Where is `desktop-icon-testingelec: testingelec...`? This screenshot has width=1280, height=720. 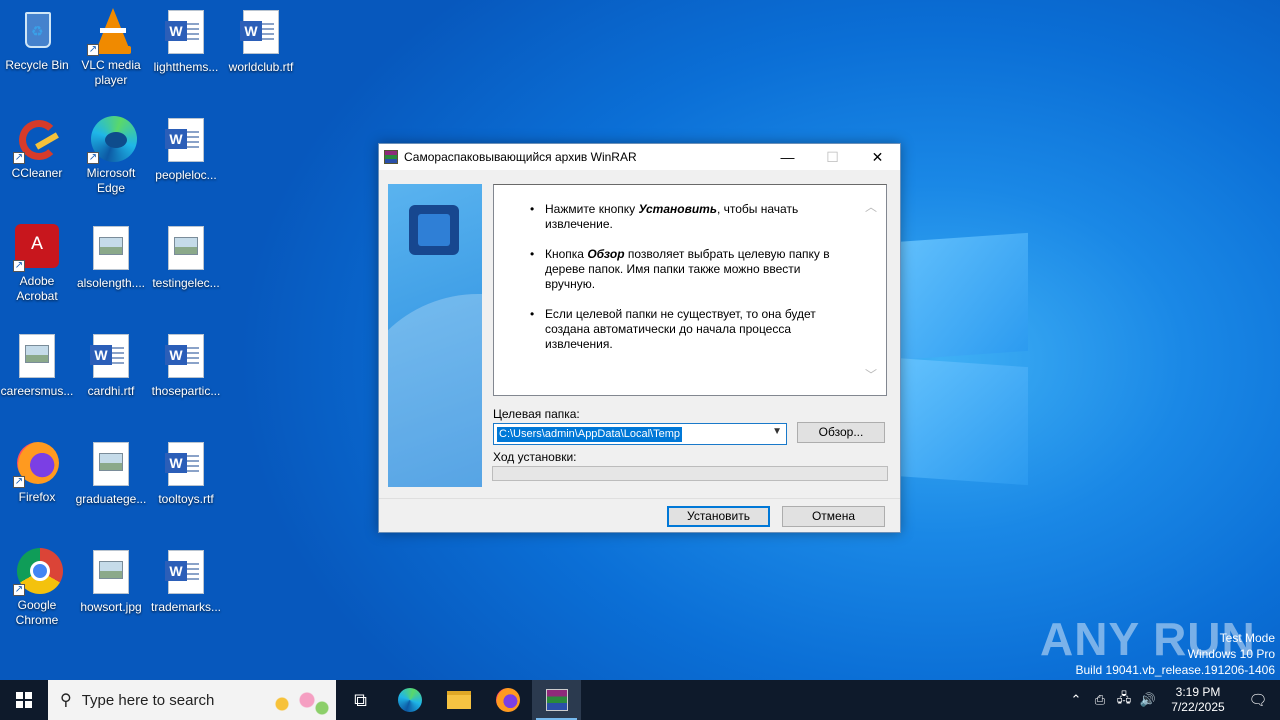
desktop-icon-testingelec: testingelec... is located at coordinates (186, 257).